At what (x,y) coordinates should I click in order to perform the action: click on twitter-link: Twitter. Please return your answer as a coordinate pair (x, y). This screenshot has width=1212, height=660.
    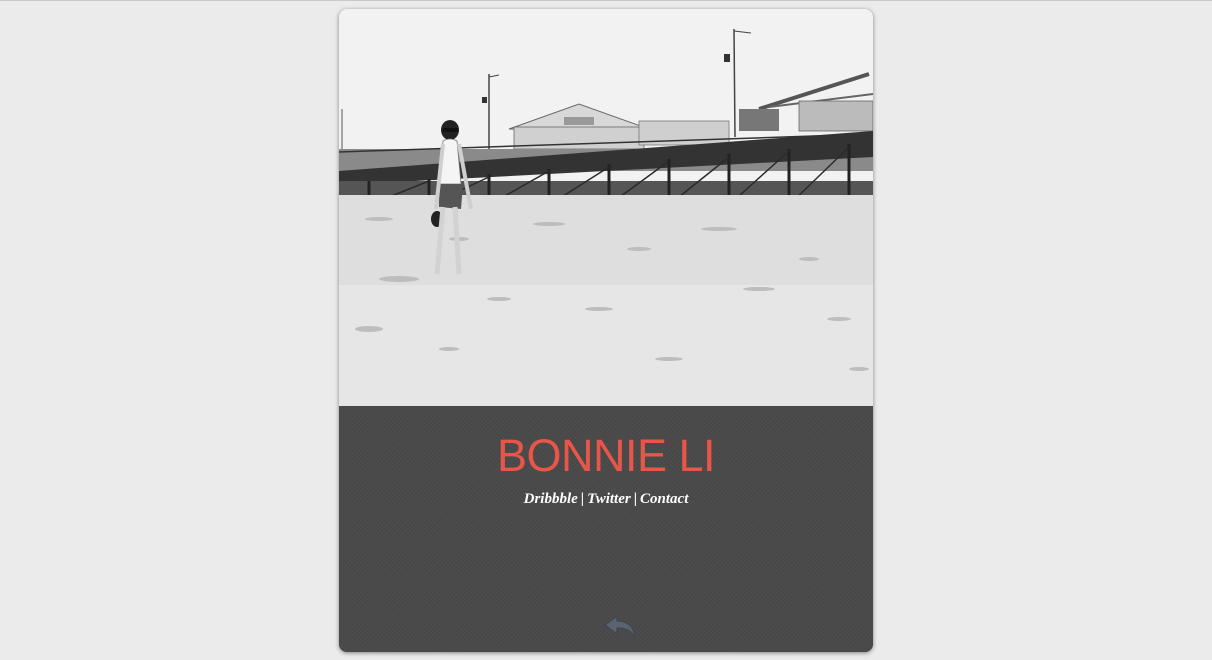
    Looking at the image, I should click on (609, 499).